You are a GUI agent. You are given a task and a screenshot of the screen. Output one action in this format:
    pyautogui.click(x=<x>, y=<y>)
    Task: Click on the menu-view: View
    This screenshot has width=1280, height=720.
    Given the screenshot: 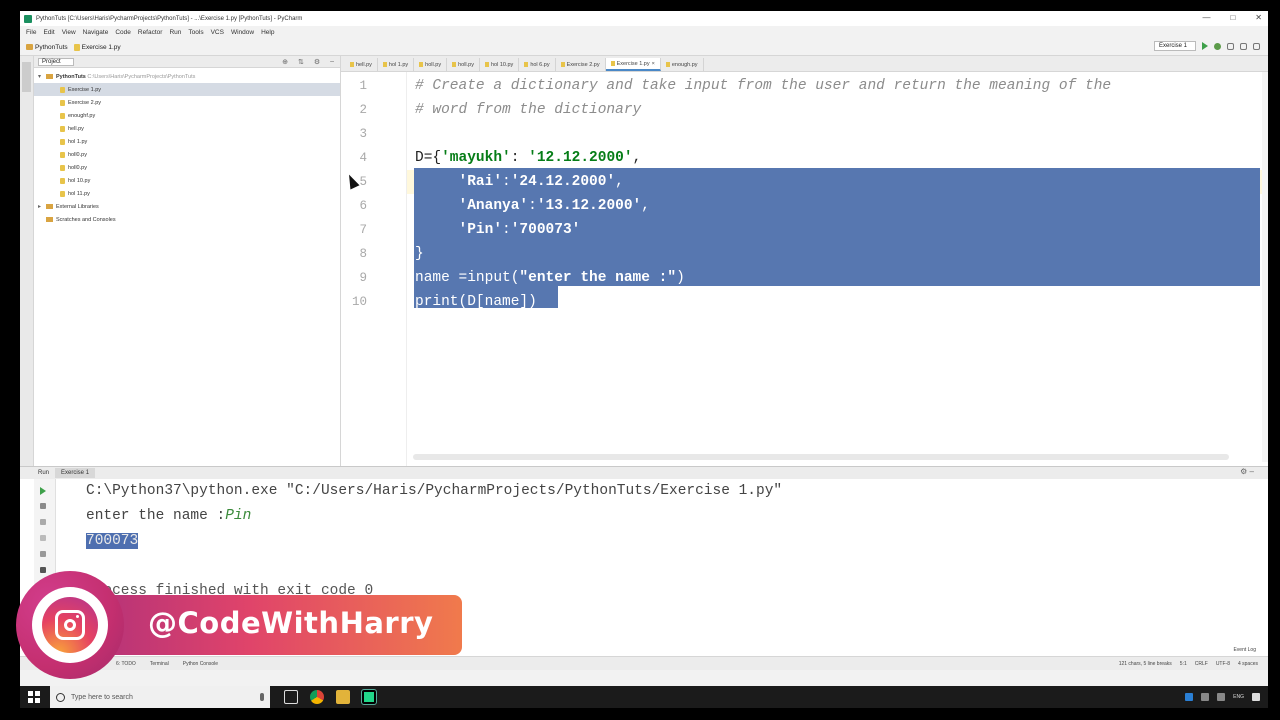 What is the action you would take?
    pyautogui.click(x=69, y=32)
    